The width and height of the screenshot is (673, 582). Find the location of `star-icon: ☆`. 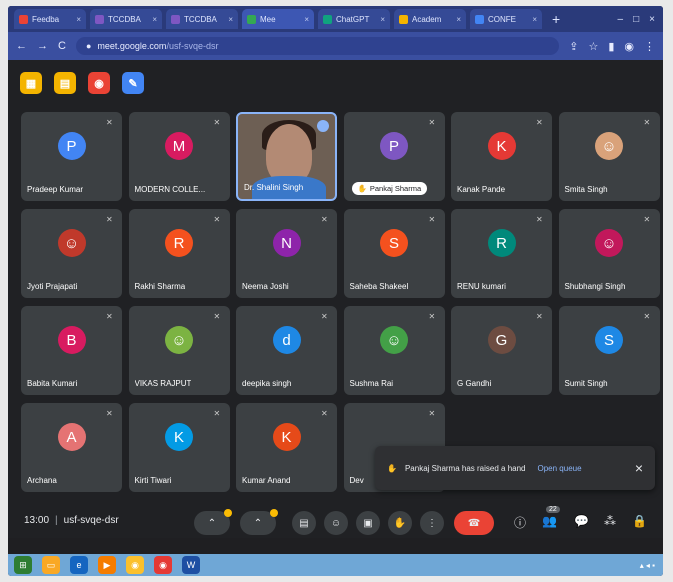

star-icon: ☆ is located at coordinates (593, 46).